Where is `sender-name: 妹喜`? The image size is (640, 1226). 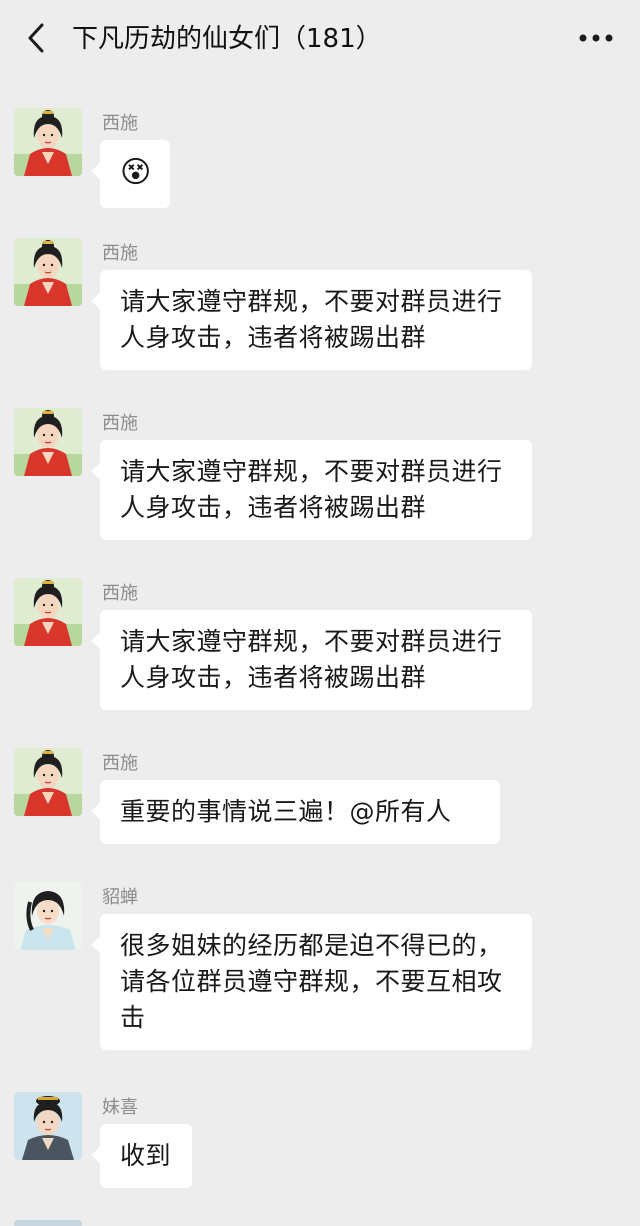 sender-name: 妹喜 is located at coordinates (120, 1107).